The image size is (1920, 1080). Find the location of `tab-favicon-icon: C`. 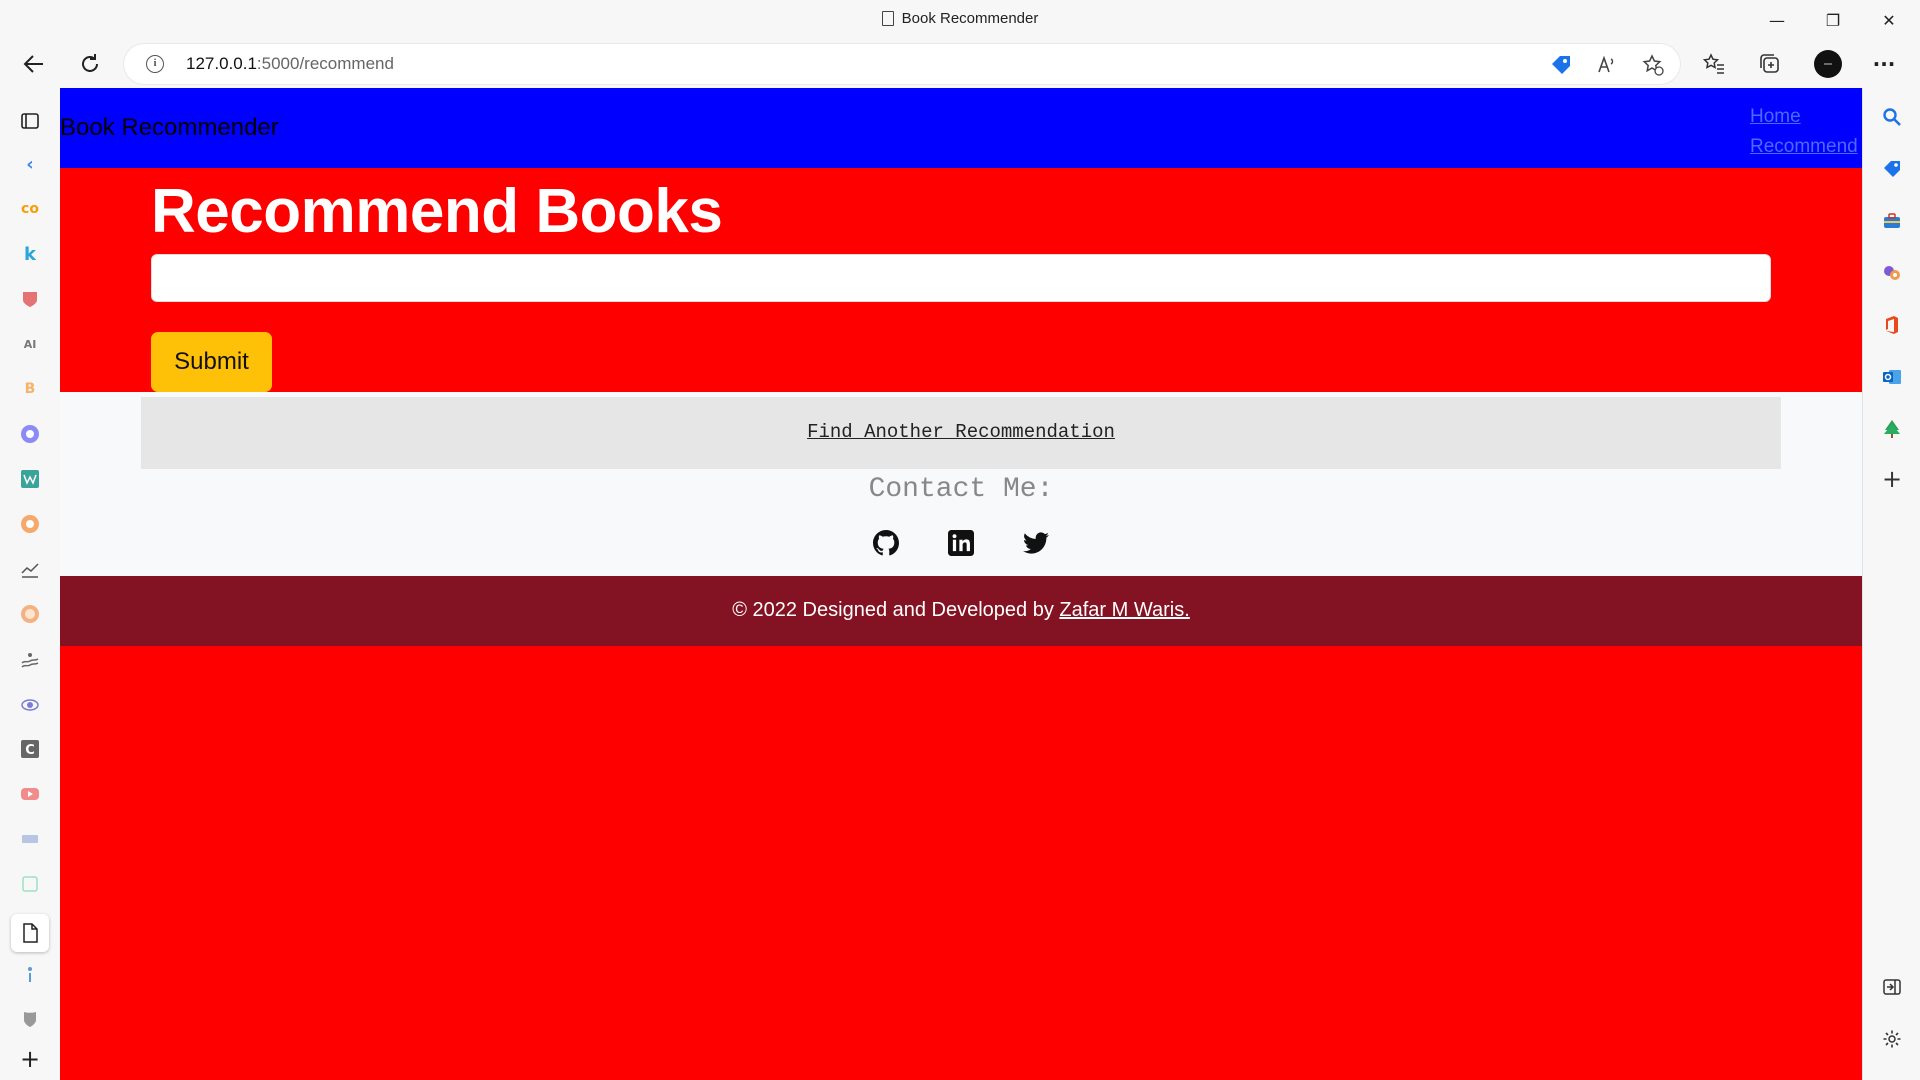

tab-favicon-icon: C is located at coordinates (30, 749).